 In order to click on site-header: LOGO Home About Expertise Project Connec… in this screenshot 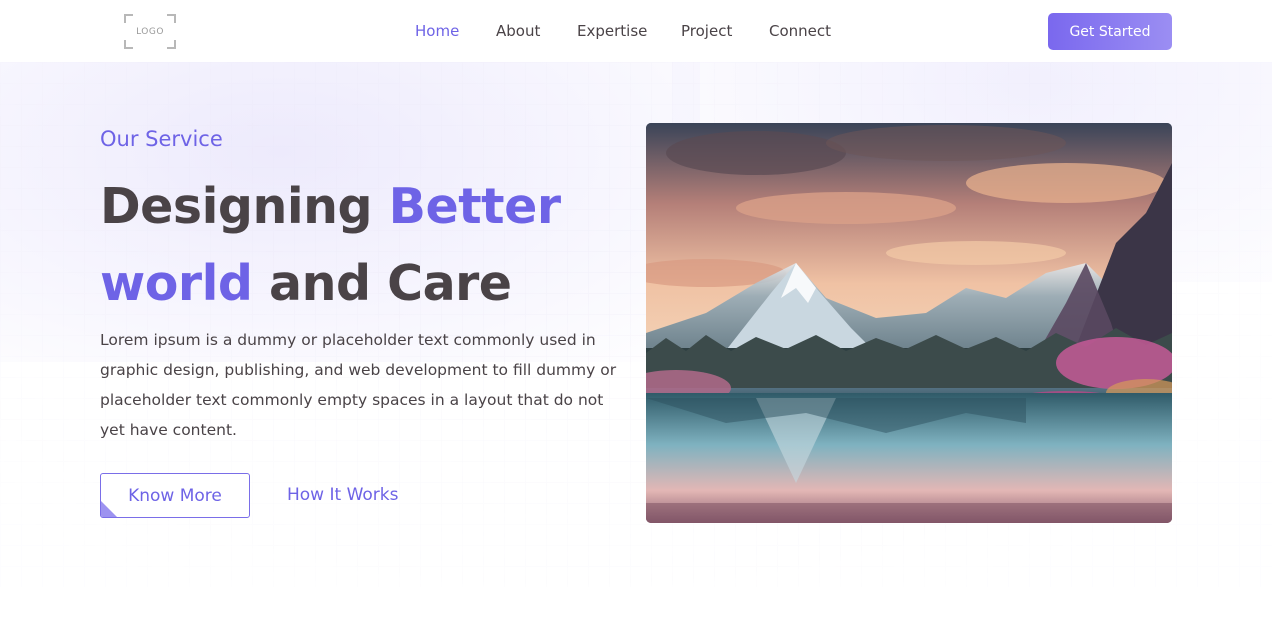, I will do `click(636, 31)`.